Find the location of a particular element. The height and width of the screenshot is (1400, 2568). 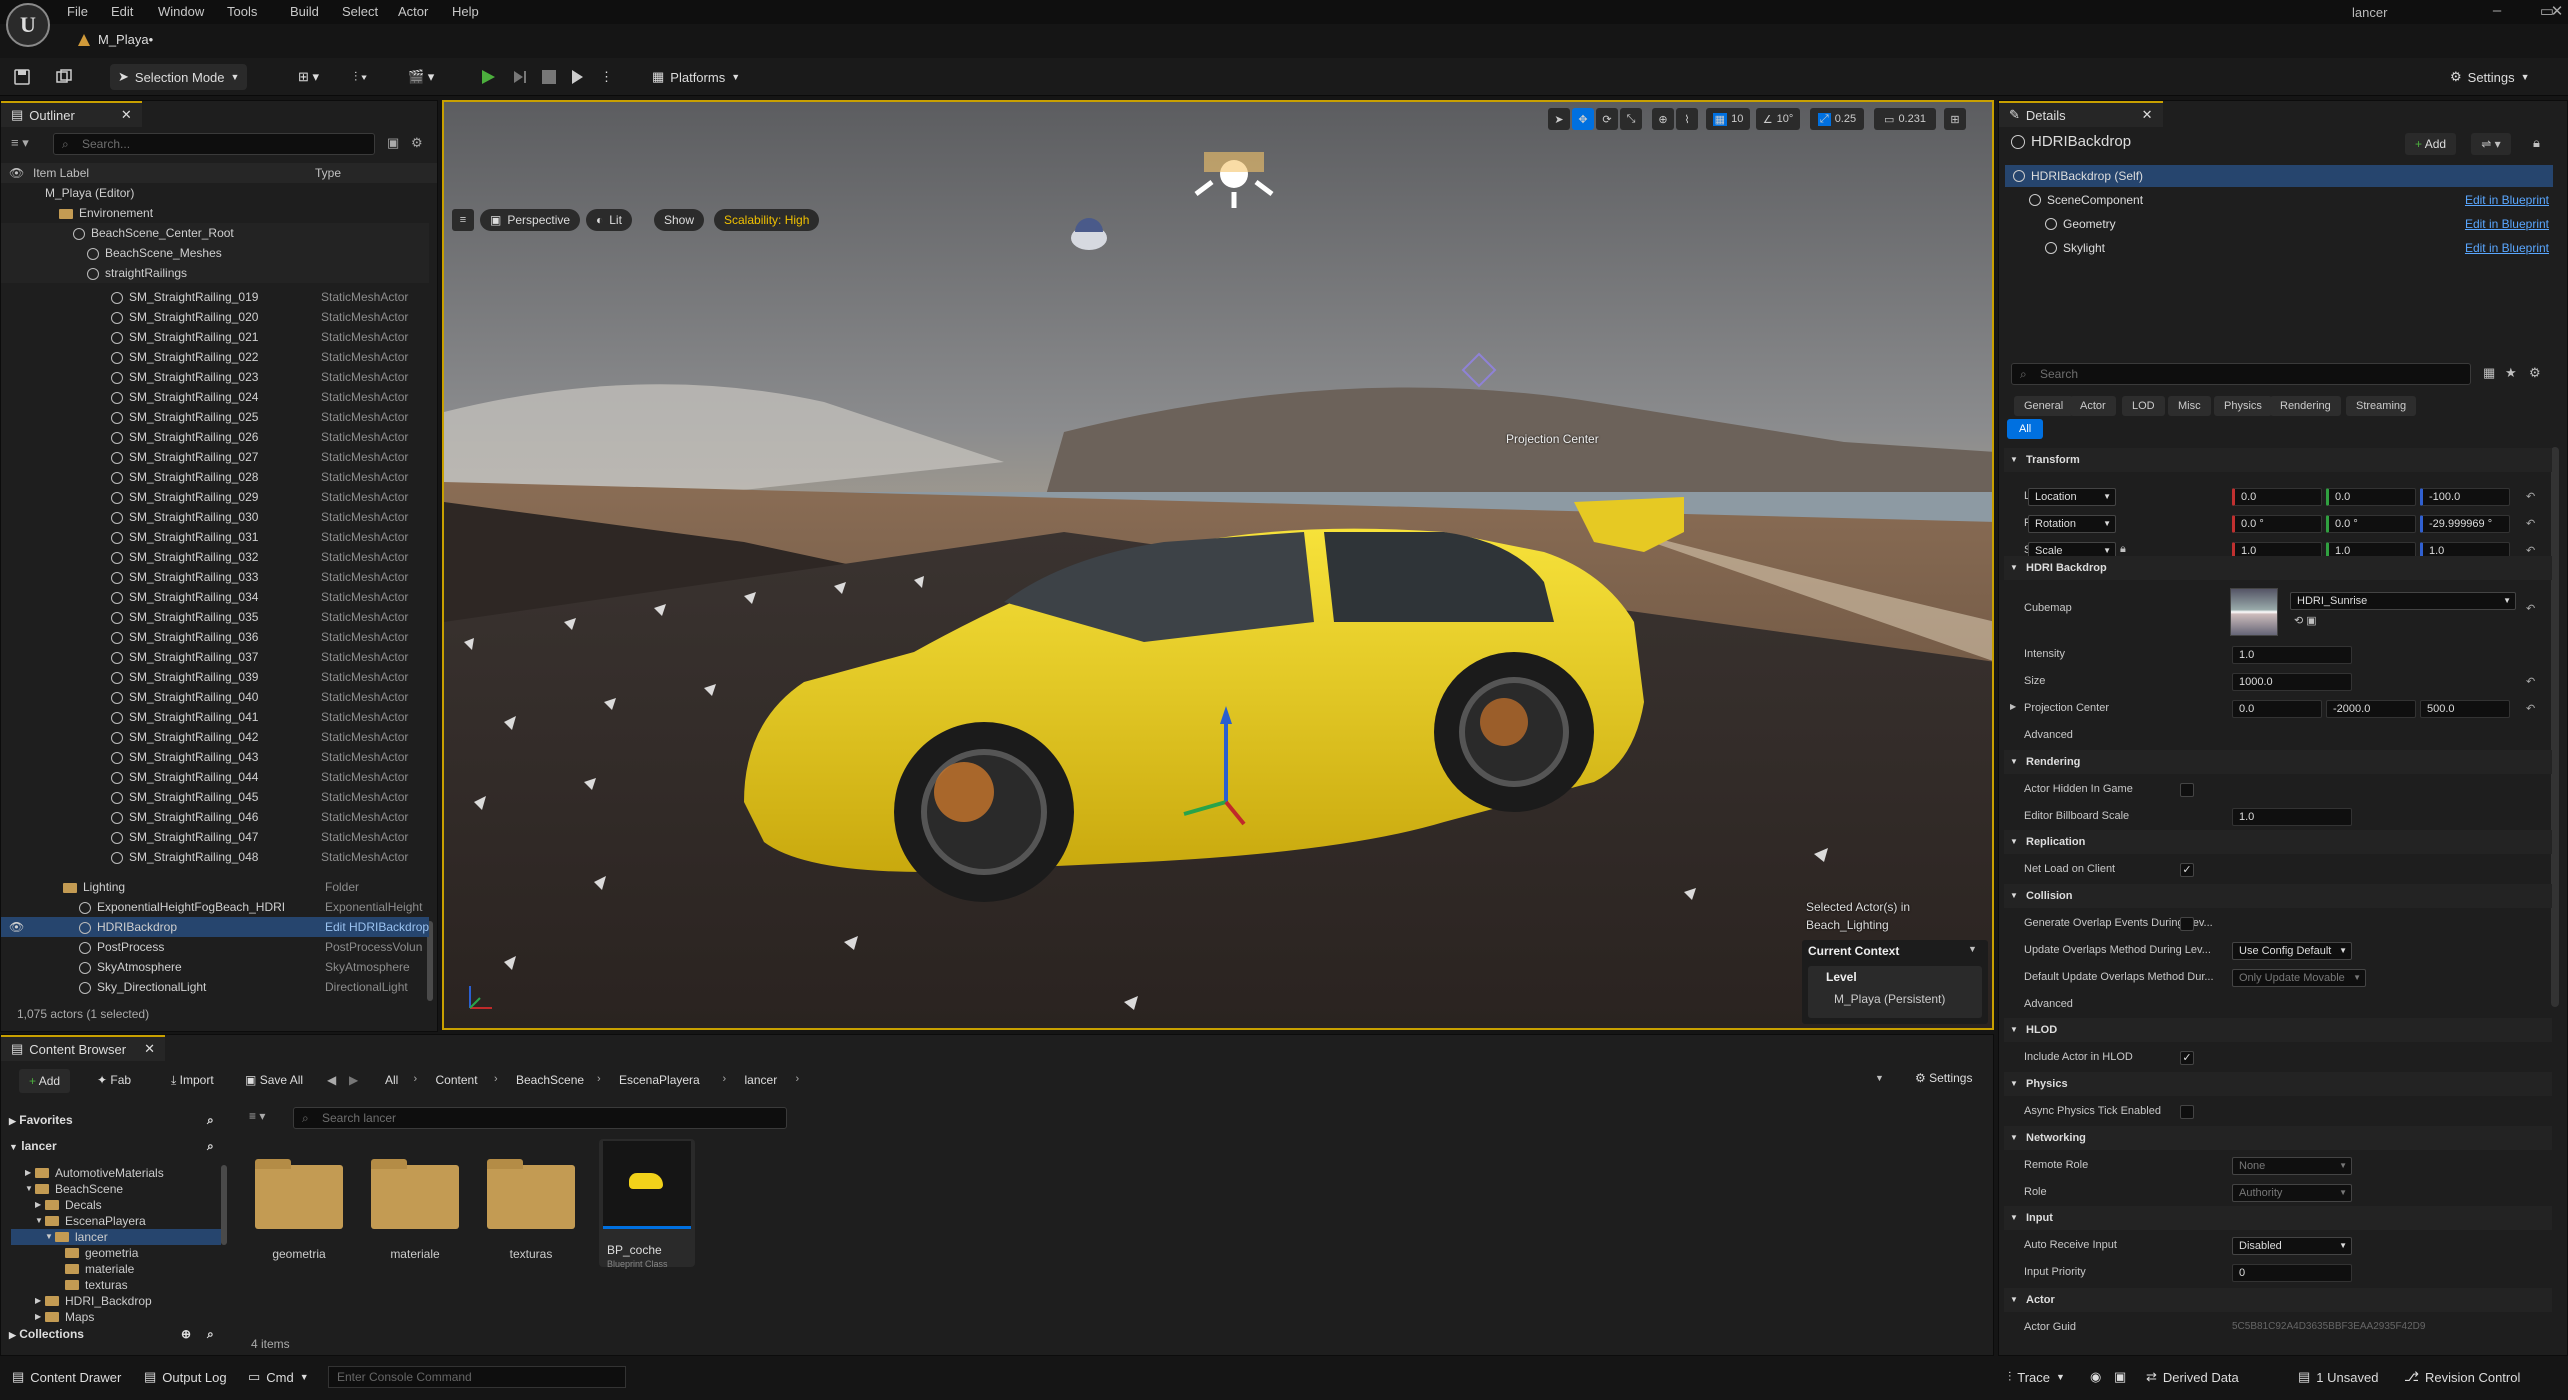

folder-tree-item: ▼ lancer is located at coordinates (116, 1237).